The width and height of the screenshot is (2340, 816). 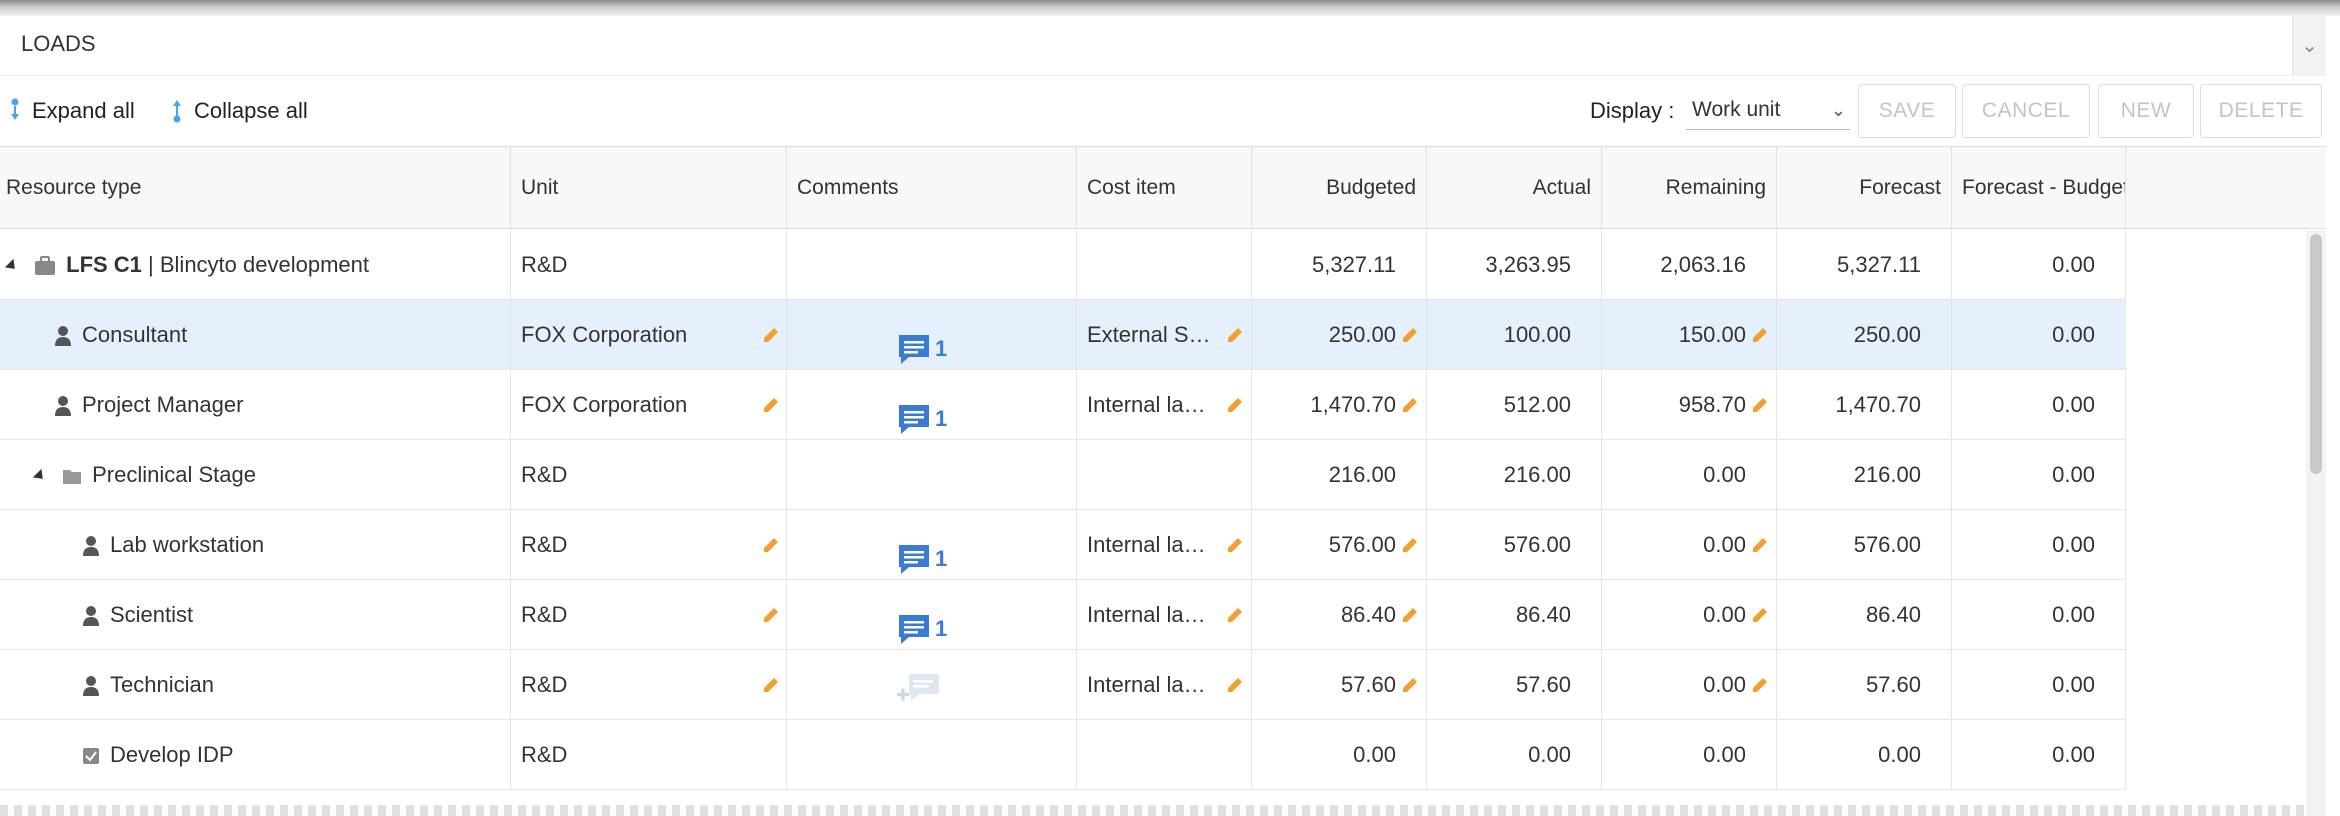 What do you see at coordinates (649, 188) in the screenshot?
I see `col-unit: Unit` at bounding box center [649, 188].